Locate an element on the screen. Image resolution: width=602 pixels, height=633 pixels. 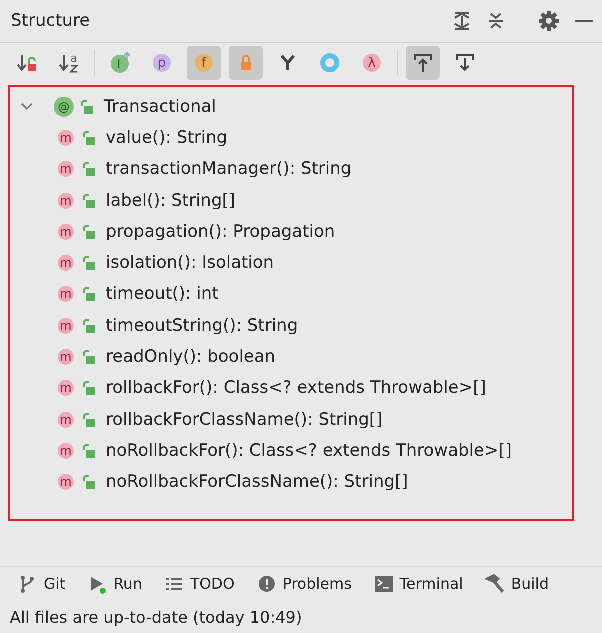
settings-icon is located at coordinates (549, 21).